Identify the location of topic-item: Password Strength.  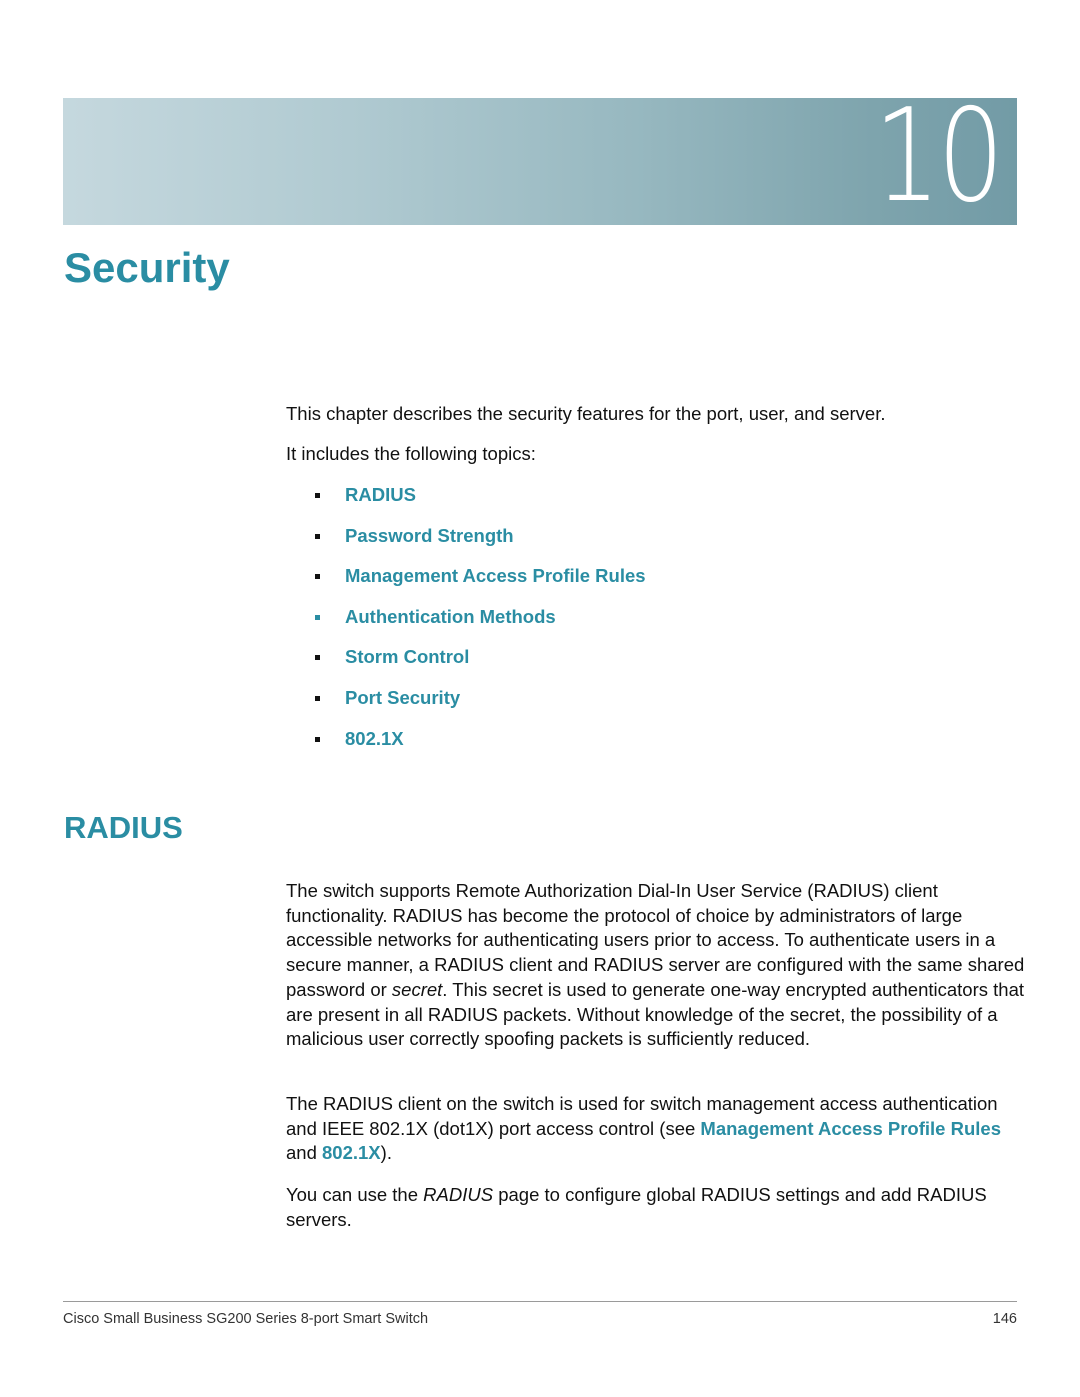
(466, 544).